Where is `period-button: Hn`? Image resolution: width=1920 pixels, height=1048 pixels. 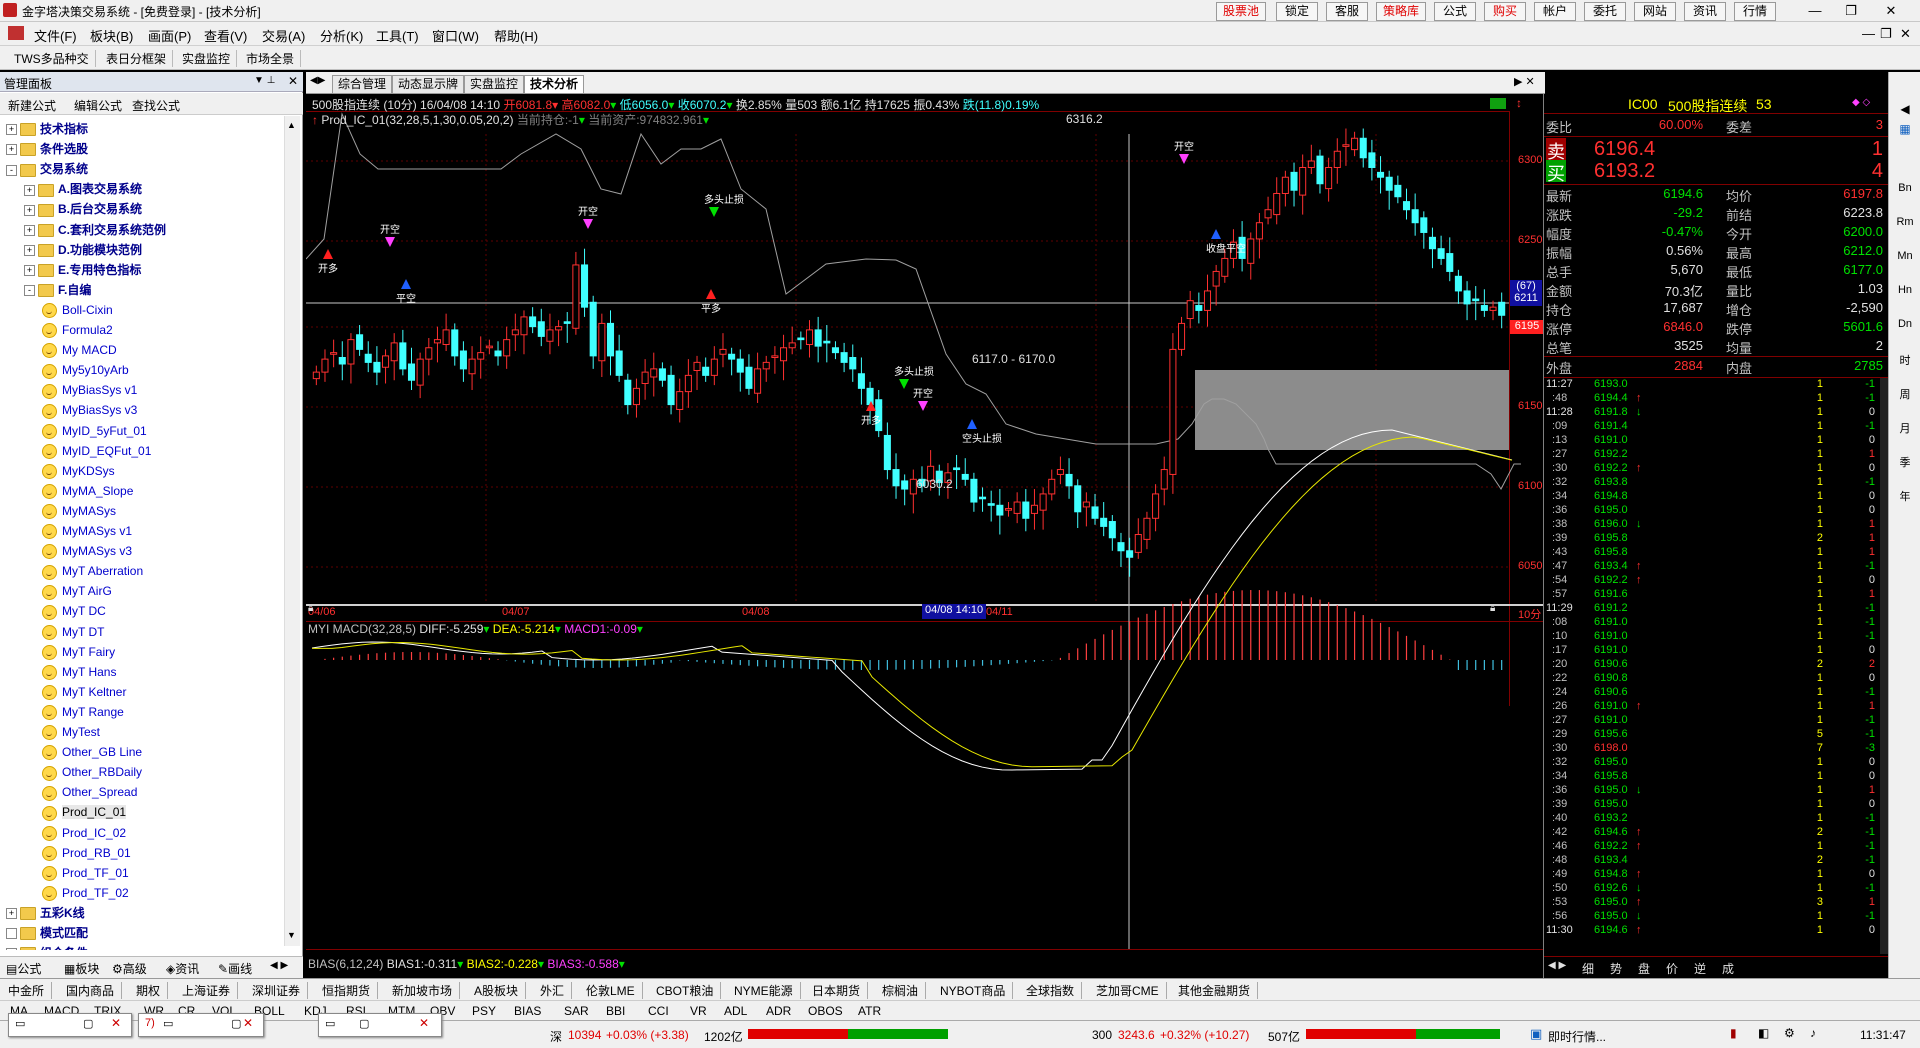 period-button: Hn is located at coordinates (1904, 290).